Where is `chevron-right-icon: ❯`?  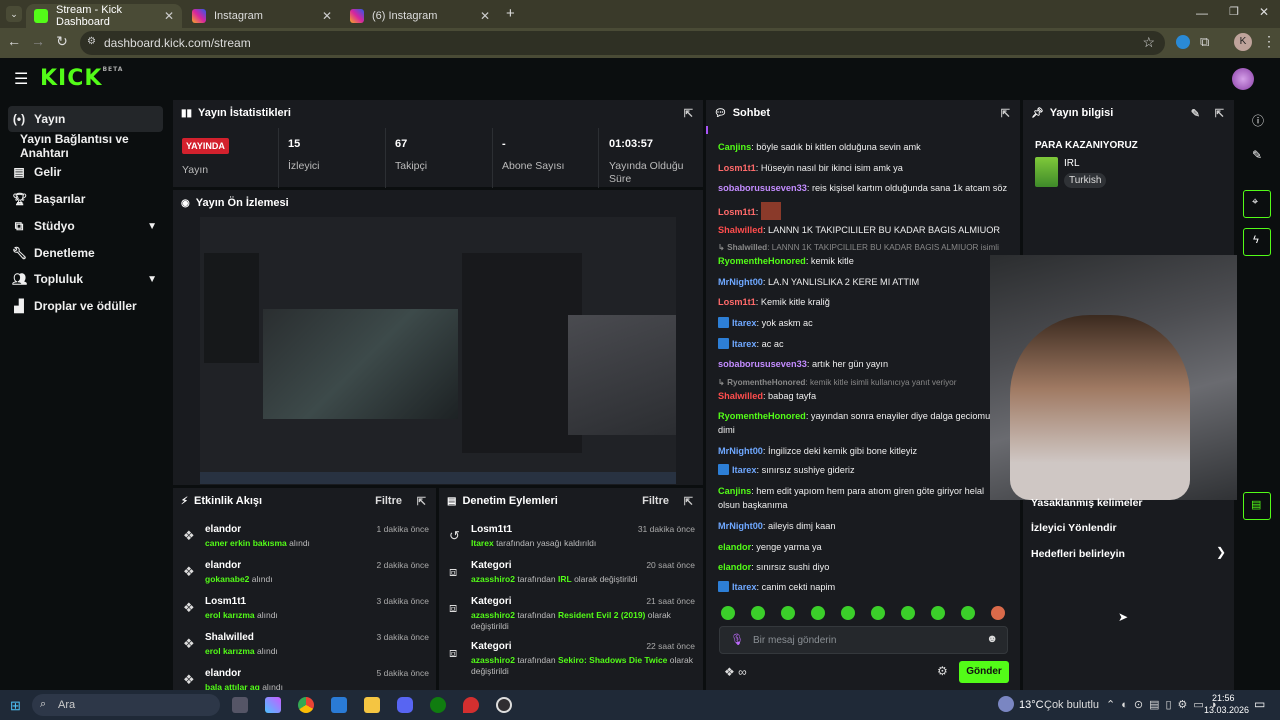 chevron-right-icon: ❯ is located at coordinates (1221, 552).